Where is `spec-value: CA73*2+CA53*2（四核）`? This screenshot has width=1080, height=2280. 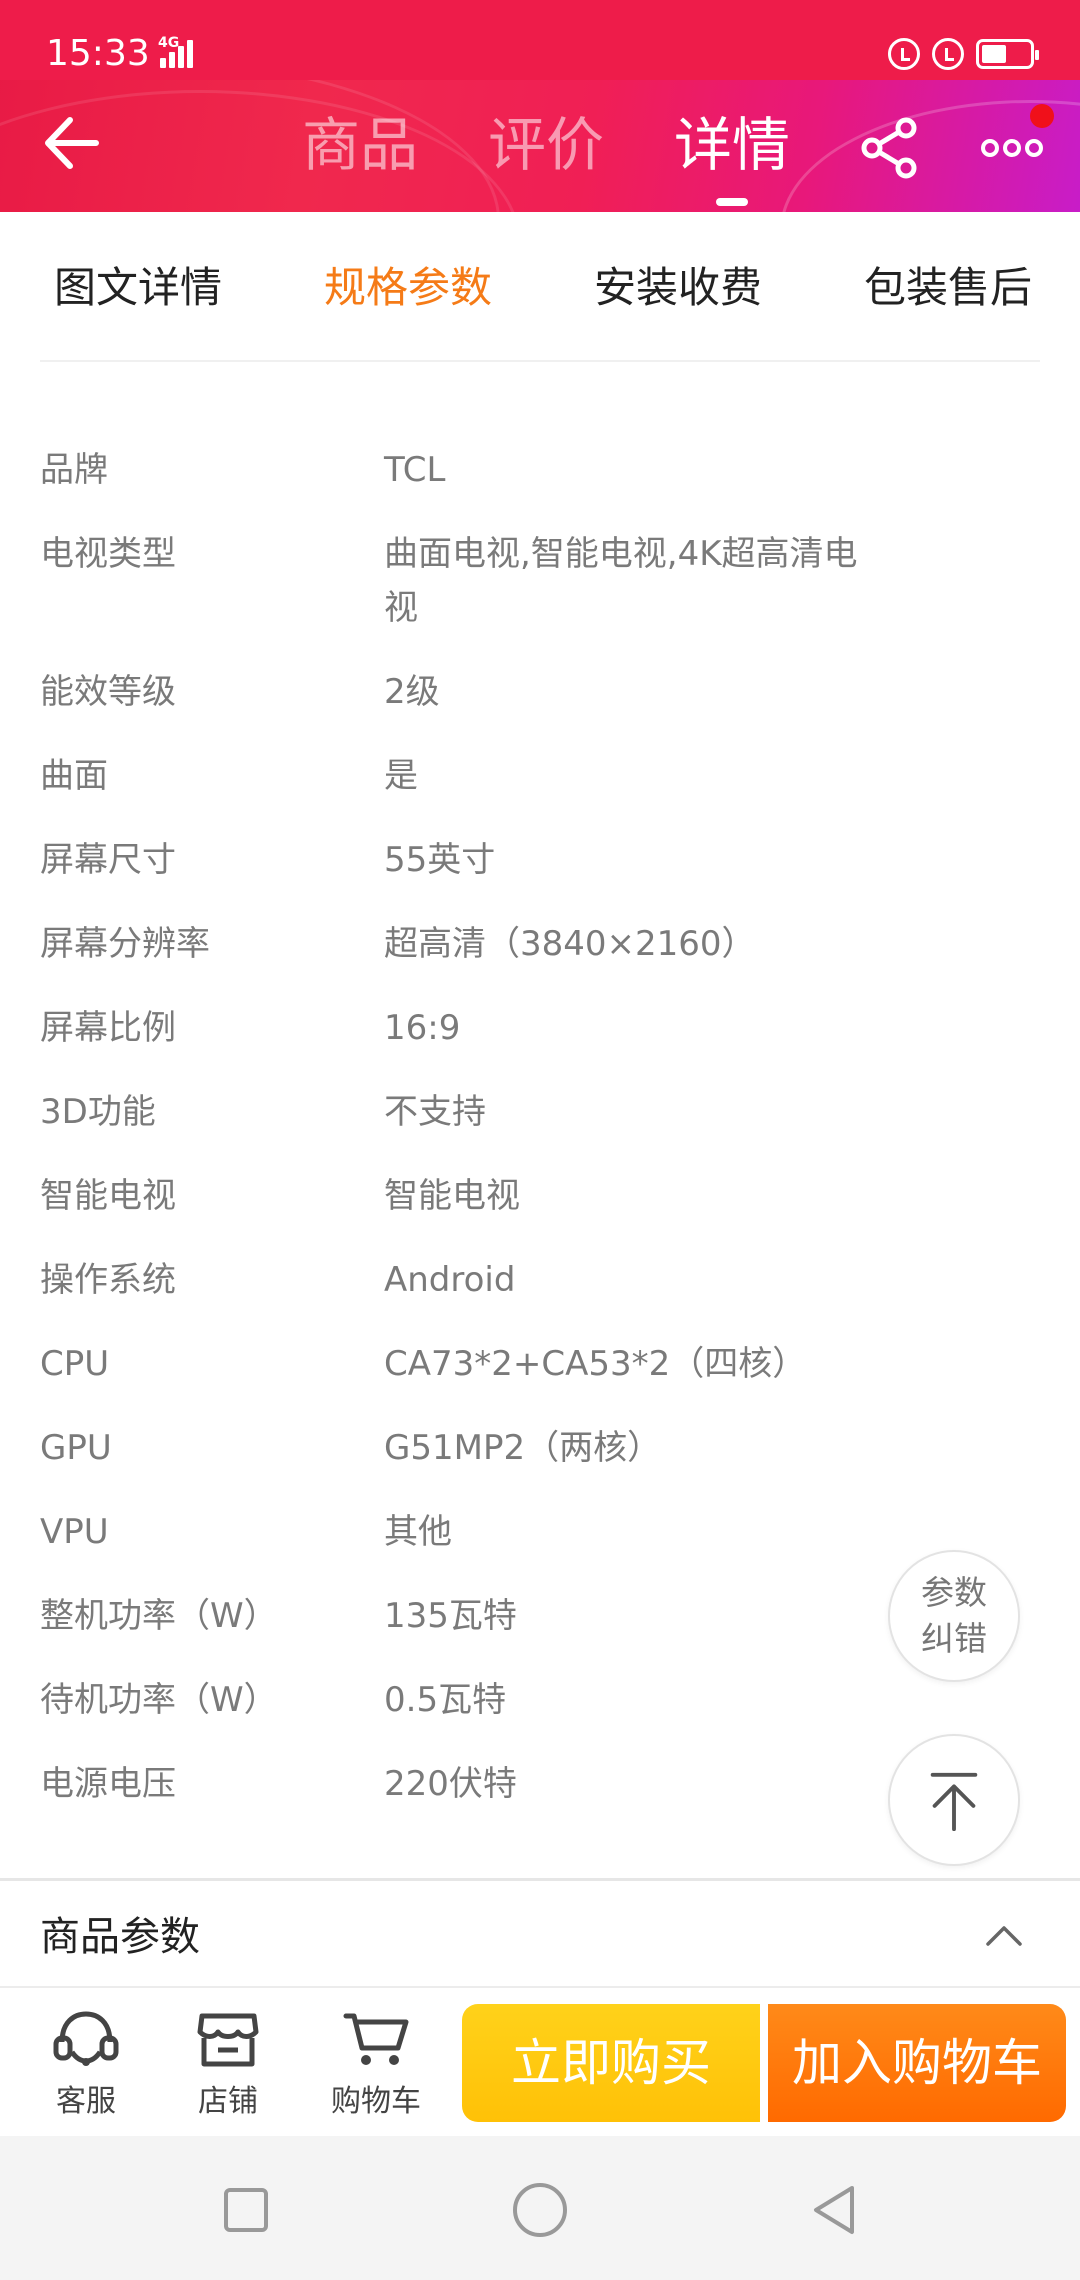
spec-value: CA73*2+CA53*2（四核） is located at coordinates (595, 1364).